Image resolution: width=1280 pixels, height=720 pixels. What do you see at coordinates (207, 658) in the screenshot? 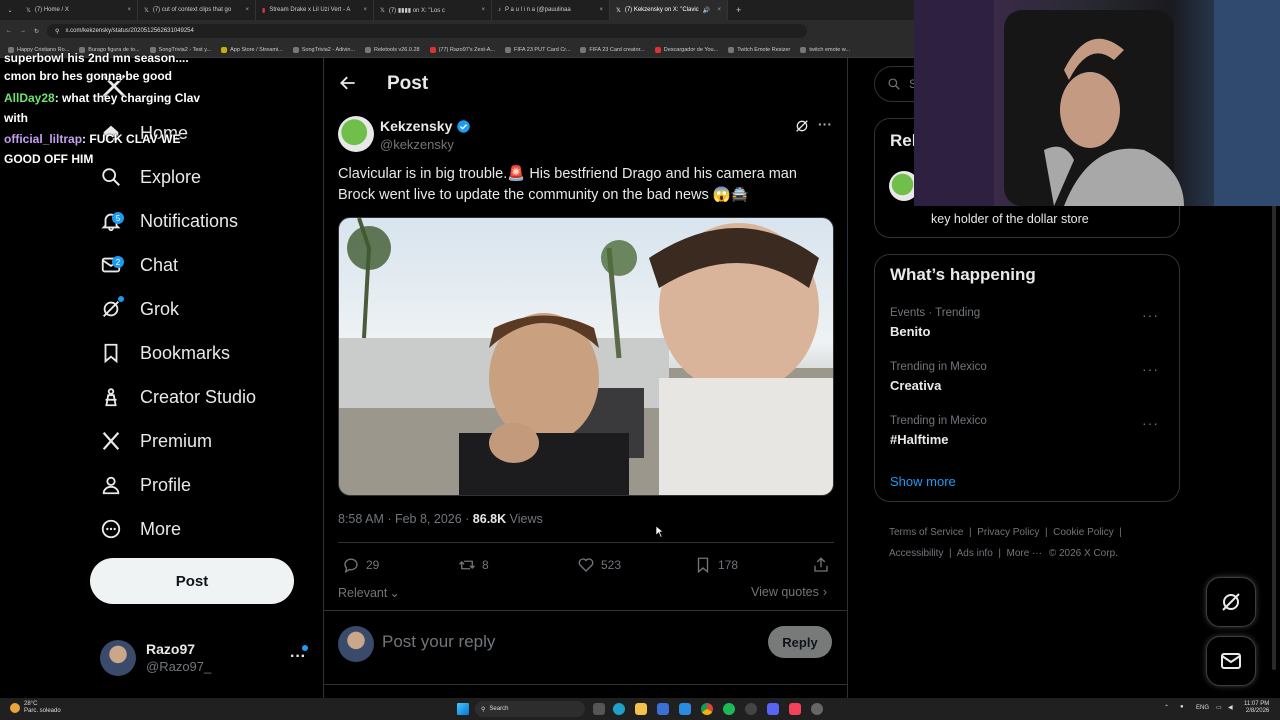
I see `account-switcher: Razo97 @Razo97_ ···` at bounding box center [207, 658].